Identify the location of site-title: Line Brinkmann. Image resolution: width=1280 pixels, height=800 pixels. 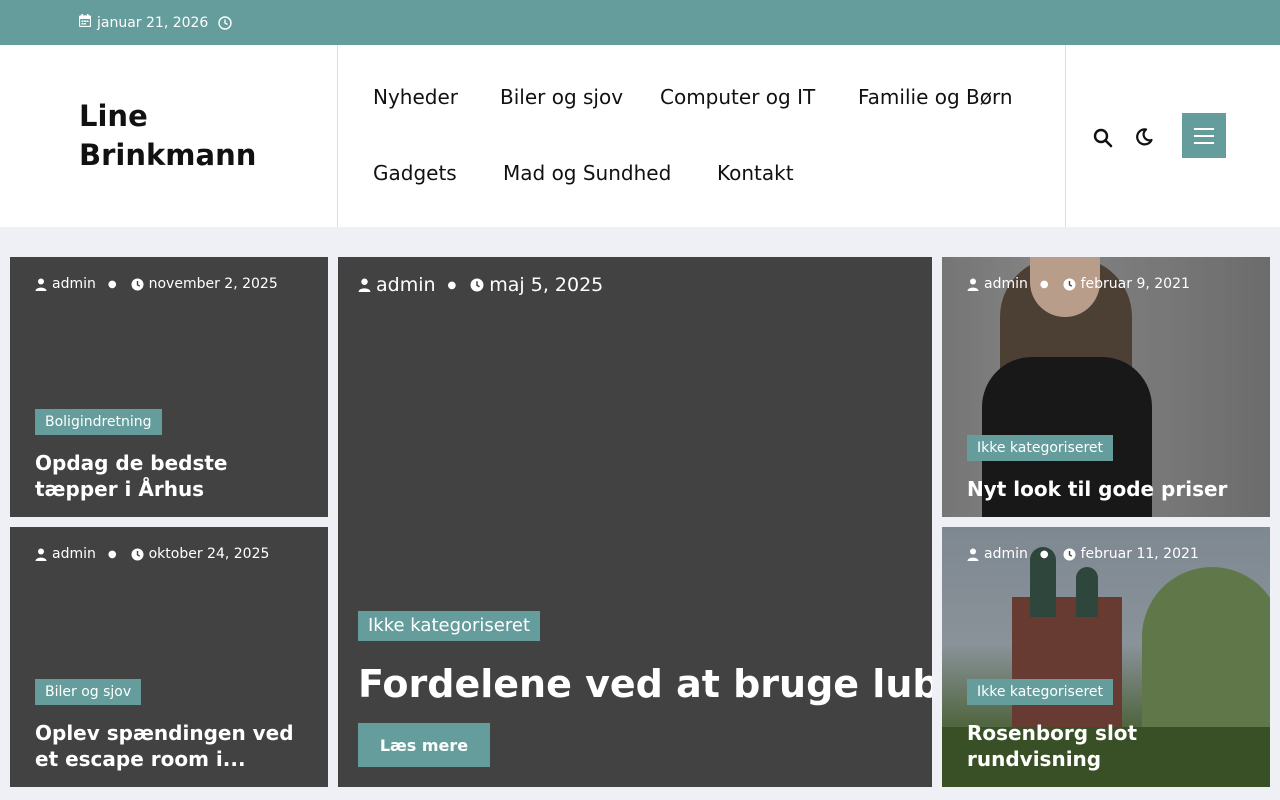
(199, 136).